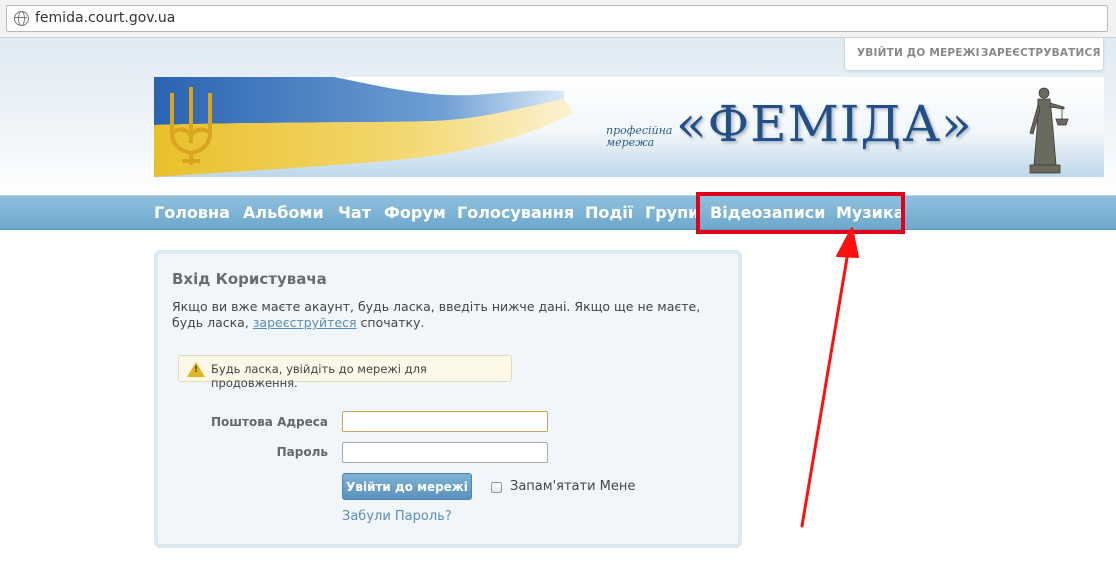 This screenshot has height=566, width=1116. What do you see at coordinates (354, 212) in the screenshot?
I see `nav-item-chat: Чат` at bounding box center [354, 212].